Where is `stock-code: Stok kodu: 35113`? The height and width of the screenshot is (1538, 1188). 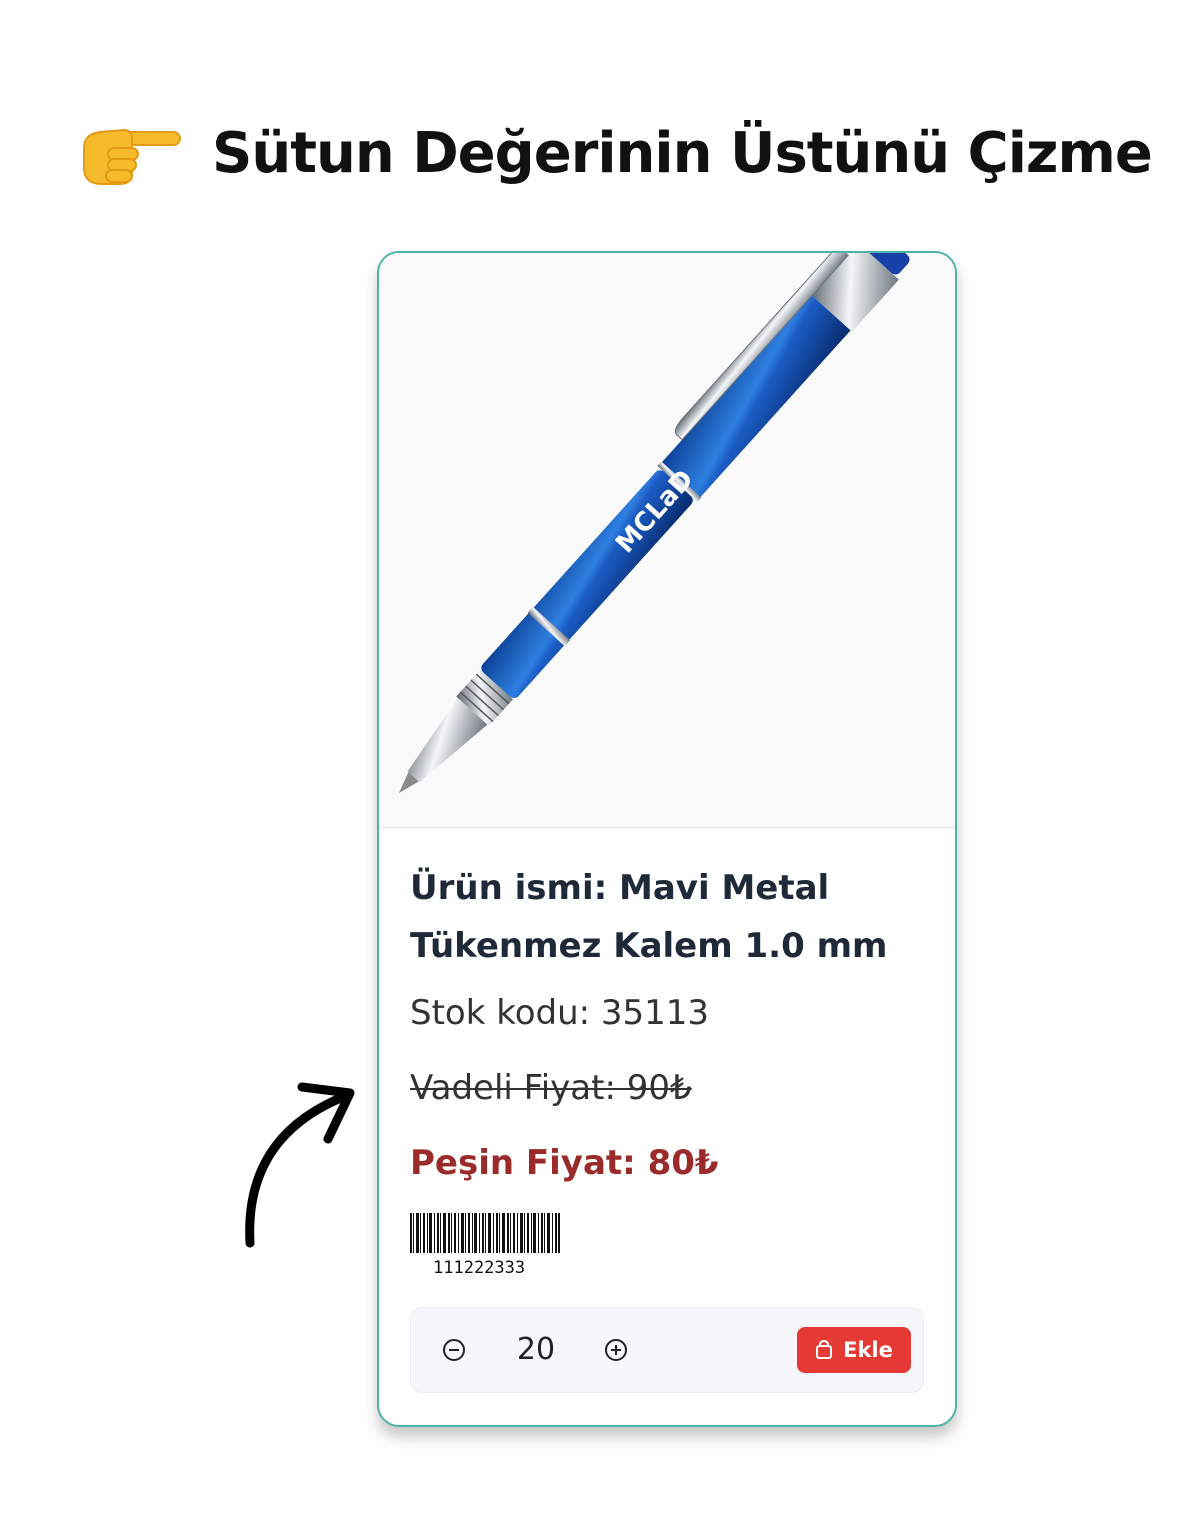 stock-code: Stok kodu: 35113 is located at coordinates (560, 1013).